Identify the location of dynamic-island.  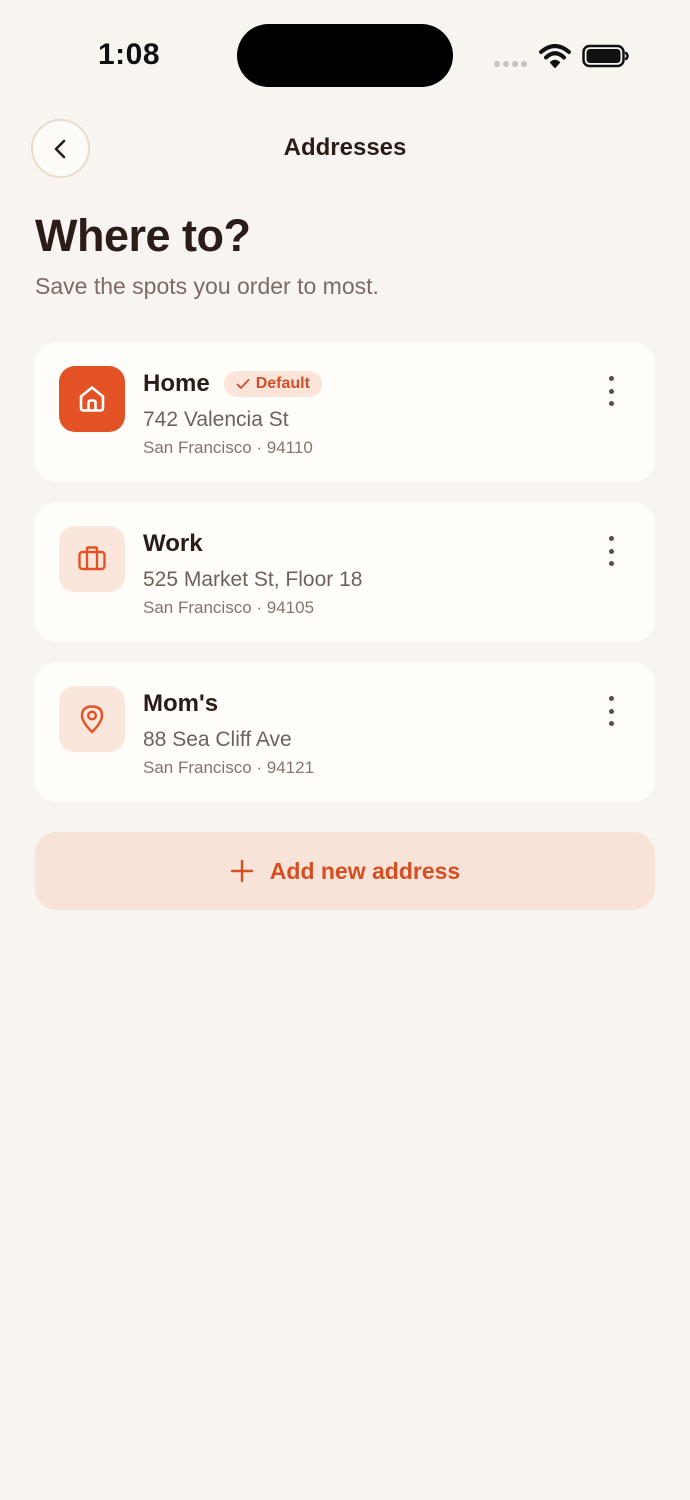
(345, 55).